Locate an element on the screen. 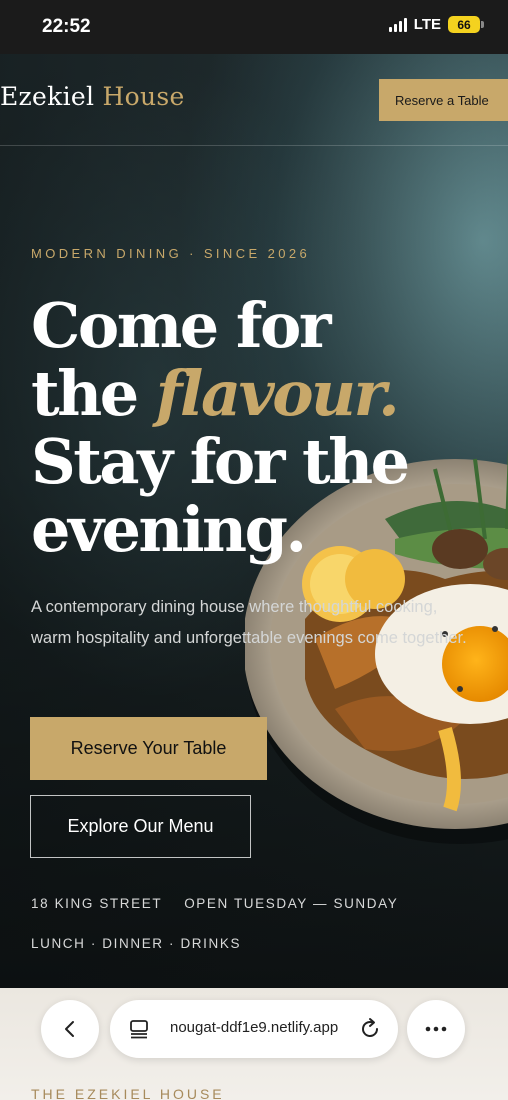 This screenshot has height=1100, width=508. status-indicators: LTE 66 is located at coordinates (436, 24).